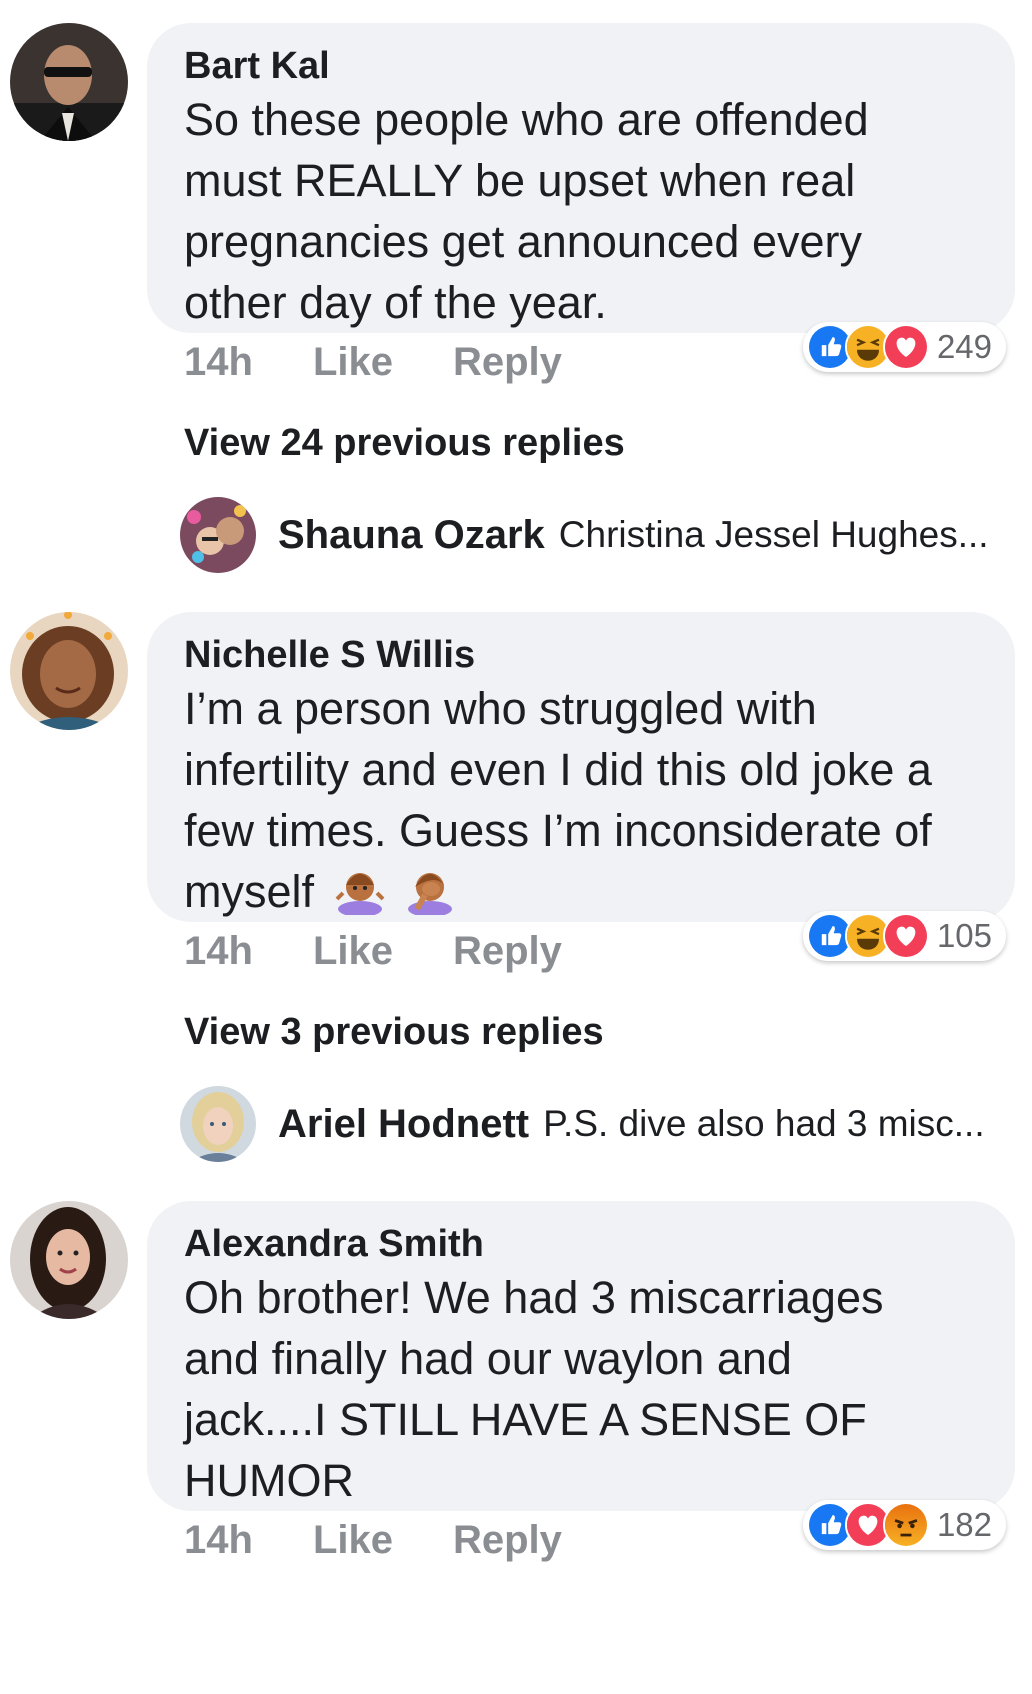 The height and width of the screenshot is (1694, 1032). I want to click on angry-icon, so click(905, 1525).